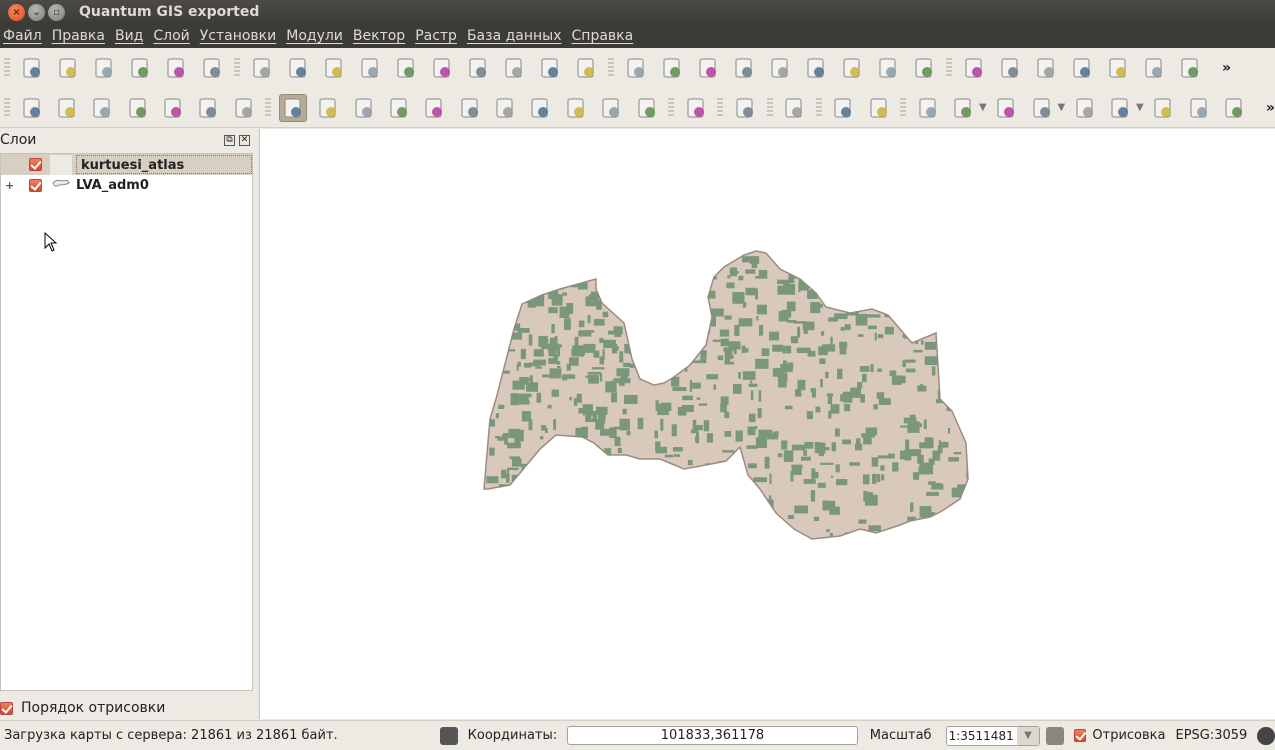  Describe the element at coordinates (515, 36) in the screenshot. I see `menu-database: База данных` at that location.